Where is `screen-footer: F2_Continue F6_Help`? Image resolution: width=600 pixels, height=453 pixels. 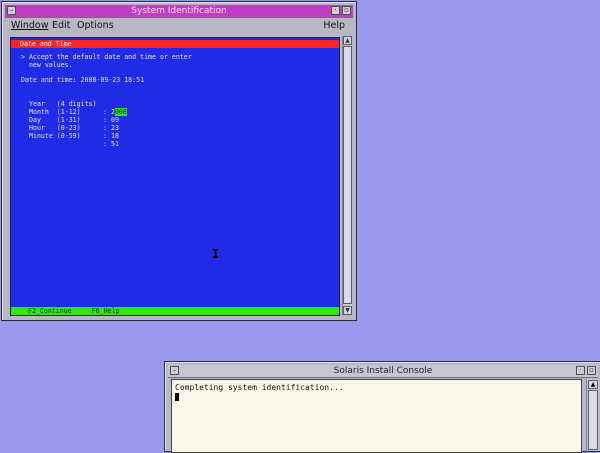
screen-footer: F2_Continue F6_Help is located at coordinates (175, 311).